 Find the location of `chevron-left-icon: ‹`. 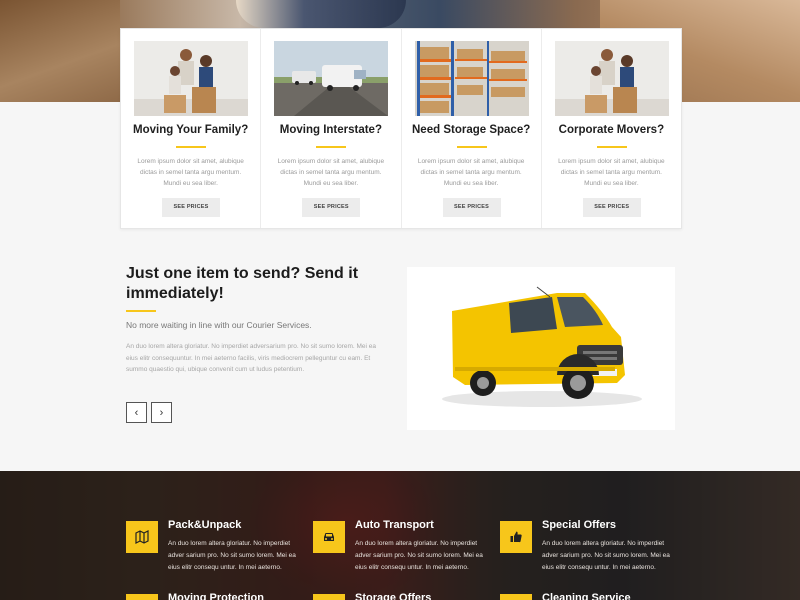

chevron-left-icon: ‹ is located at coordinates (136, 412).